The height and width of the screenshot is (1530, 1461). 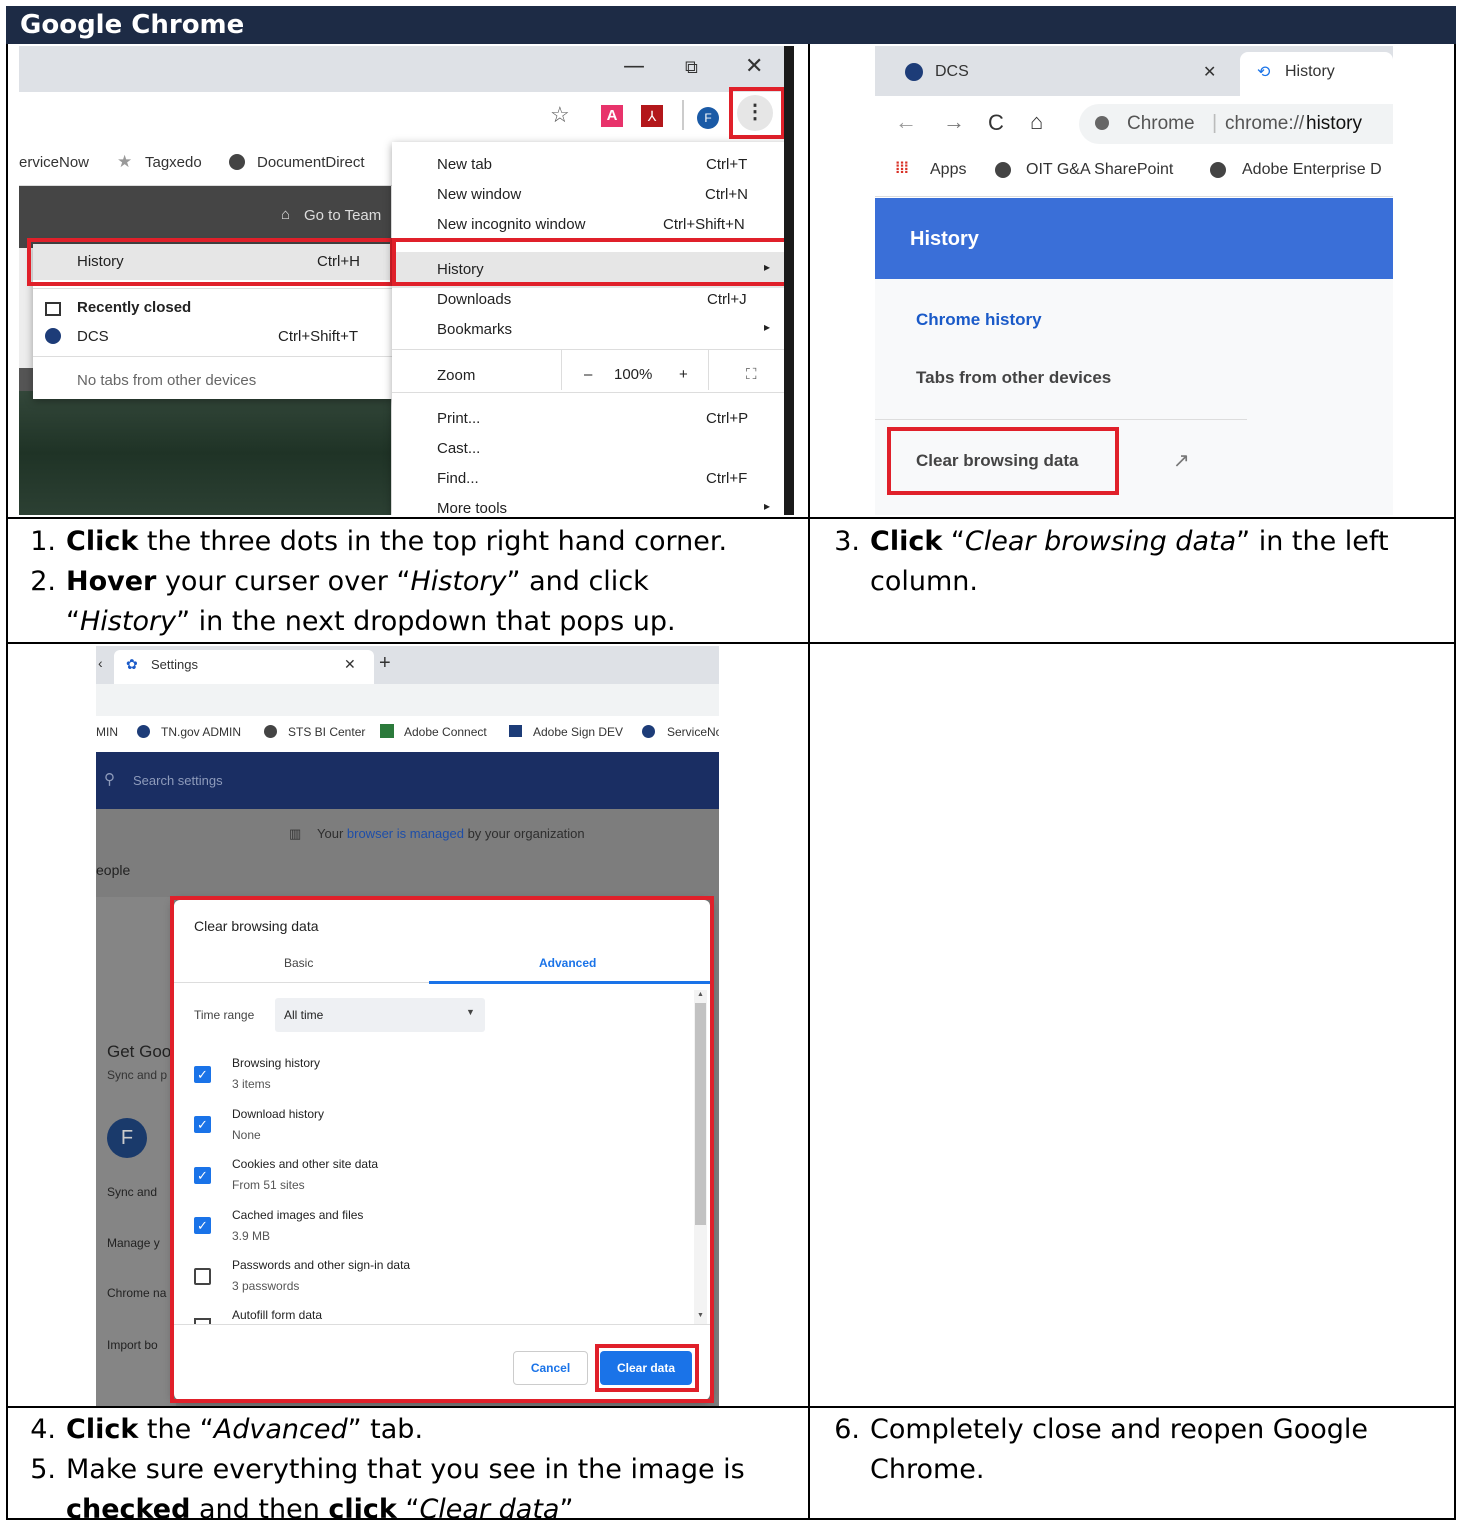 What do you see at coordinates (1312, 170) in the screenshot?
I see `bookmark-adobe: Adobe Enterprise D` at bounding box center [1312, 170].